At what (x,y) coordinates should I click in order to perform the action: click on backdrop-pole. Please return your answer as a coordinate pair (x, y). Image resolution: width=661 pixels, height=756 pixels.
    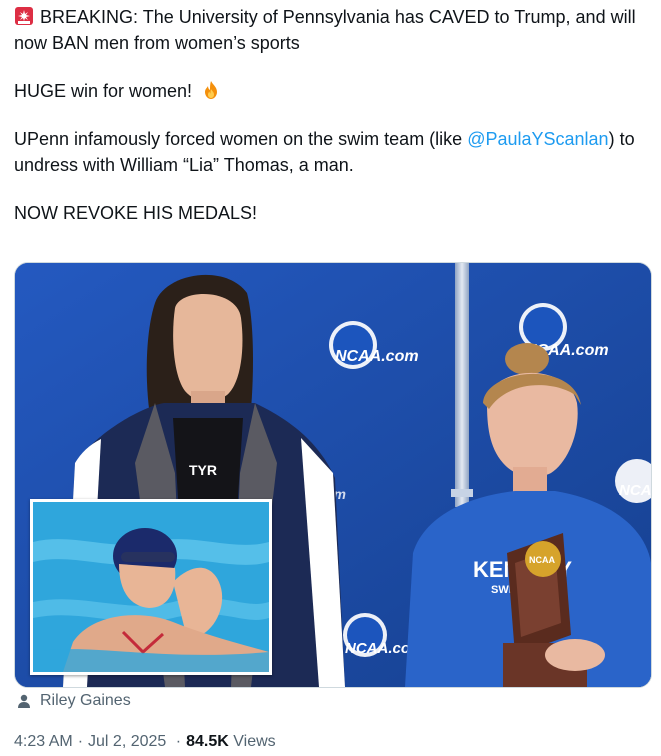
    Looking at the image, I should click on (462, 385).